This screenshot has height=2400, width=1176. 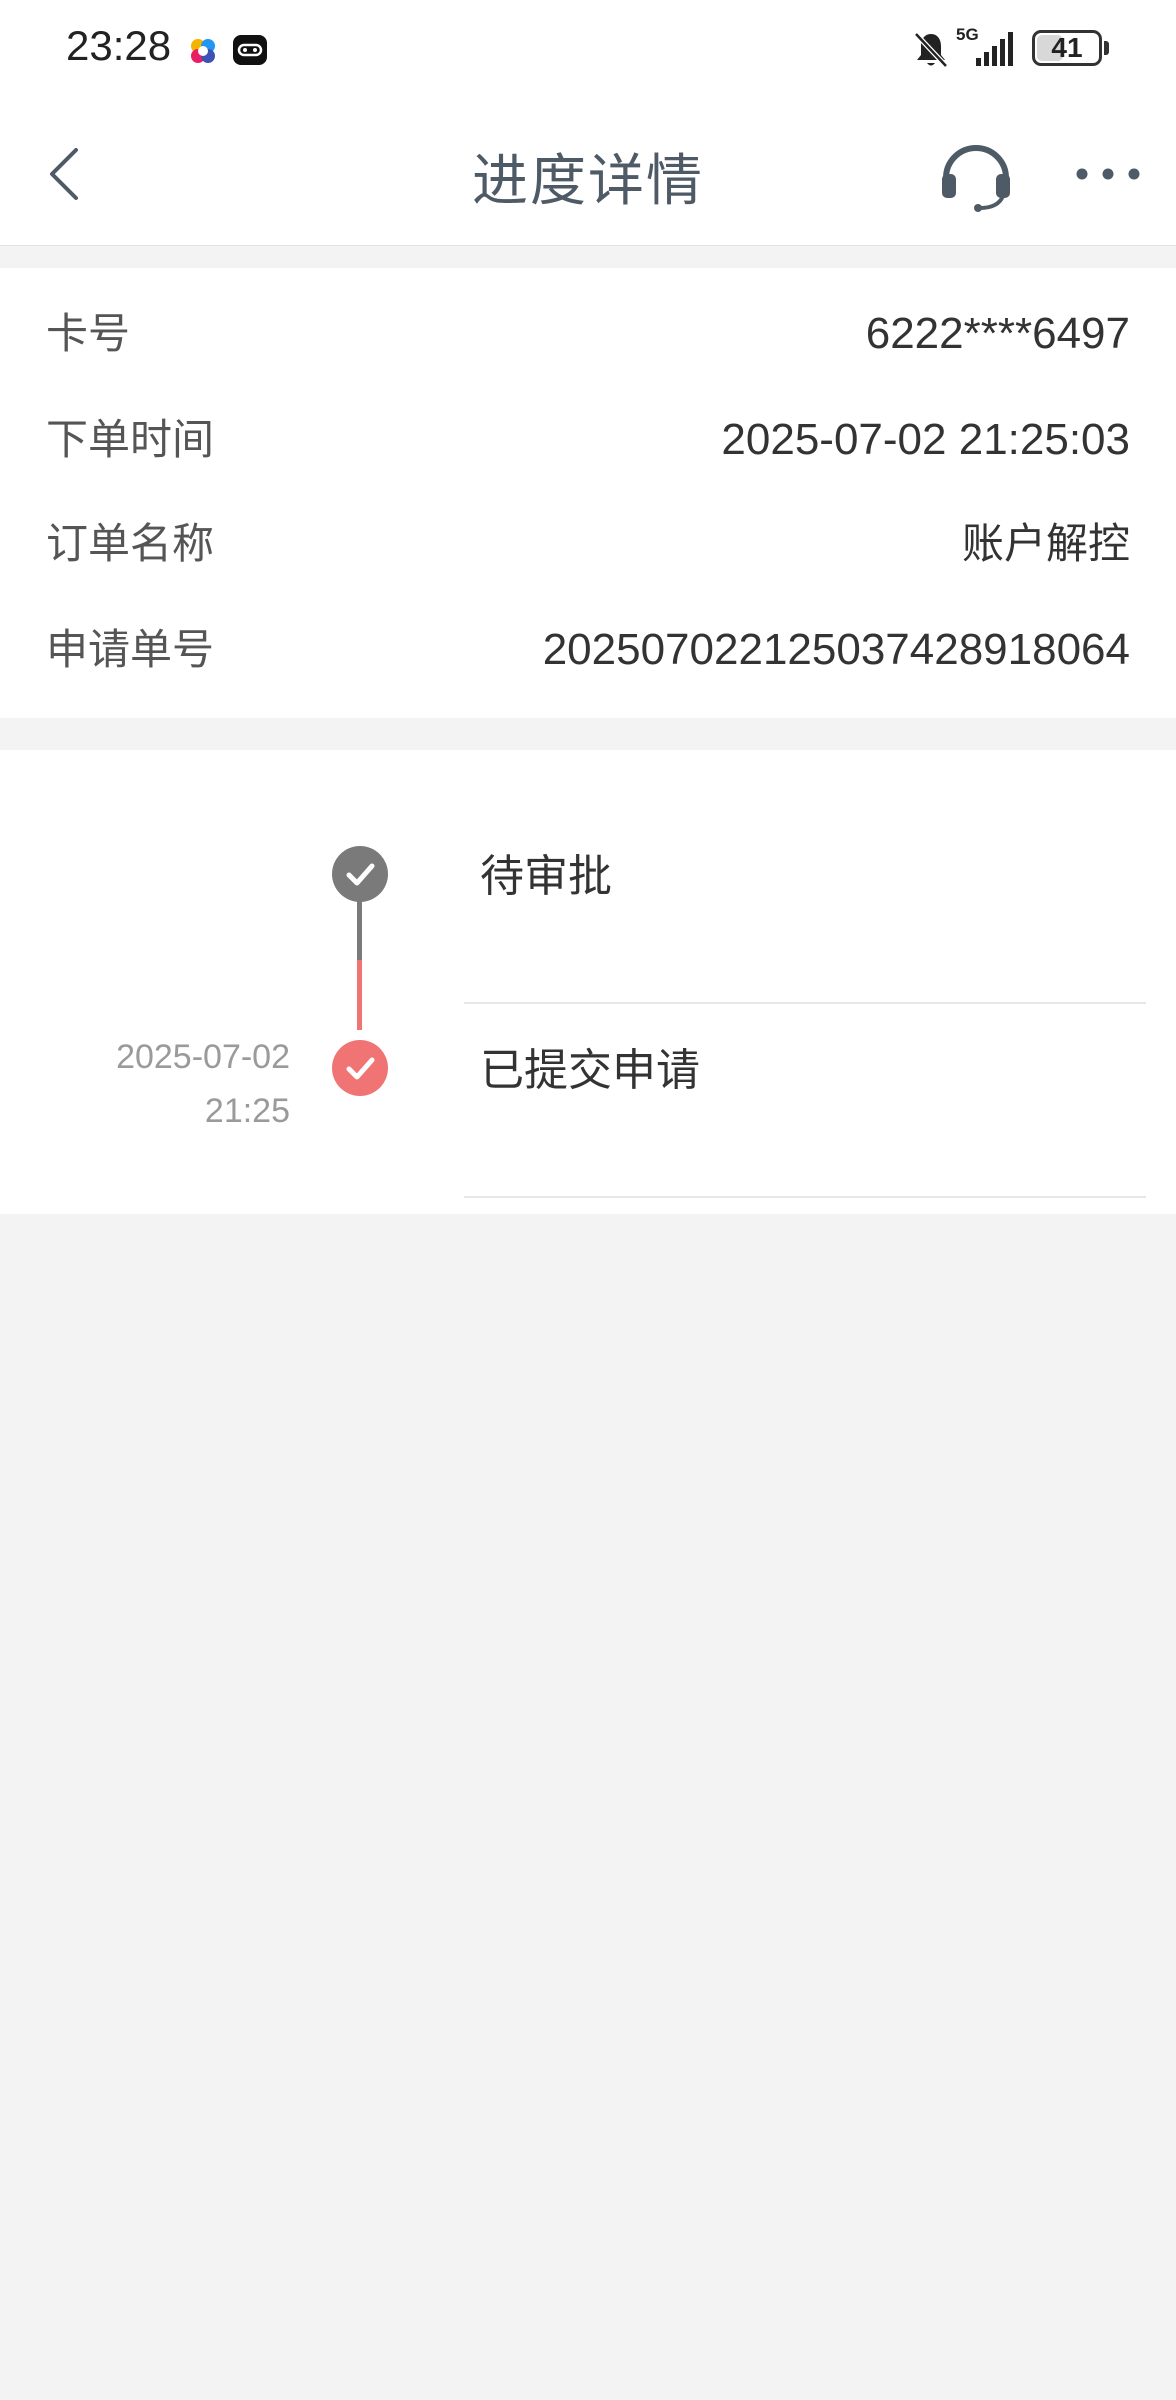 I want to click on info-label: 卡号, so click(x=88, y=333).